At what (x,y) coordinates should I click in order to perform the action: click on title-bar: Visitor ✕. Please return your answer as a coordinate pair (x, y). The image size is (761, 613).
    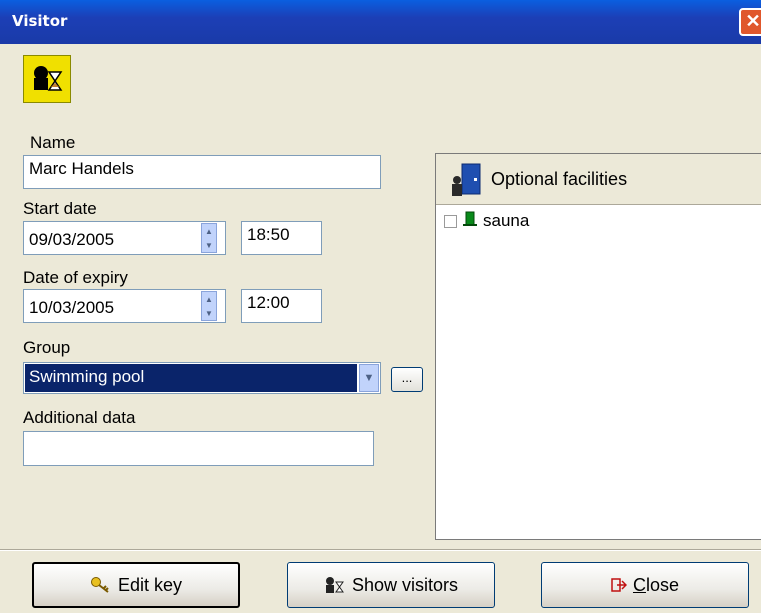
    Looking at the image, I should click on (380, 22).